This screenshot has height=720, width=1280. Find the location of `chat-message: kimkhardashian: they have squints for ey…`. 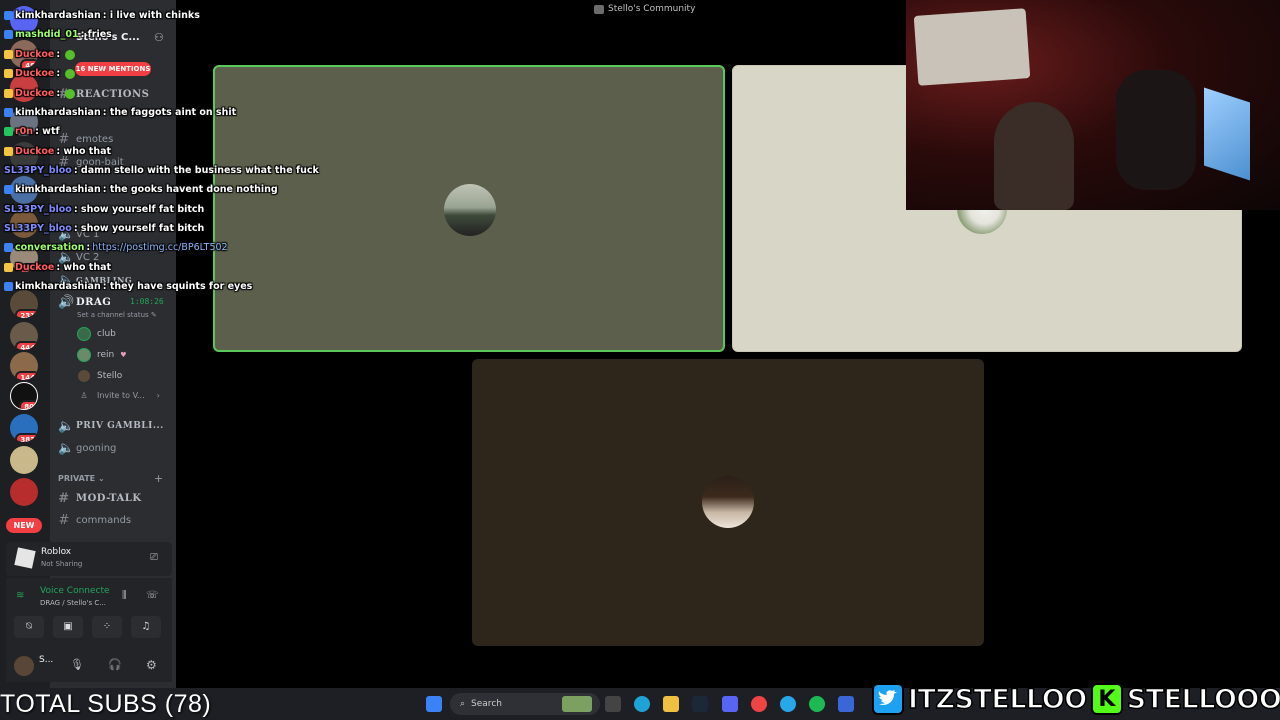

chat-message: kimkhardashian: they have squints for ey… is located at coordinates (128, 286).